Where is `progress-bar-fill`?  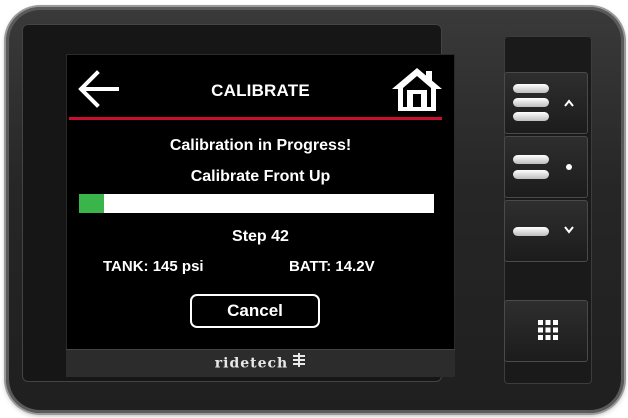
progress-bar-fill is located at coordinates (91, 203).